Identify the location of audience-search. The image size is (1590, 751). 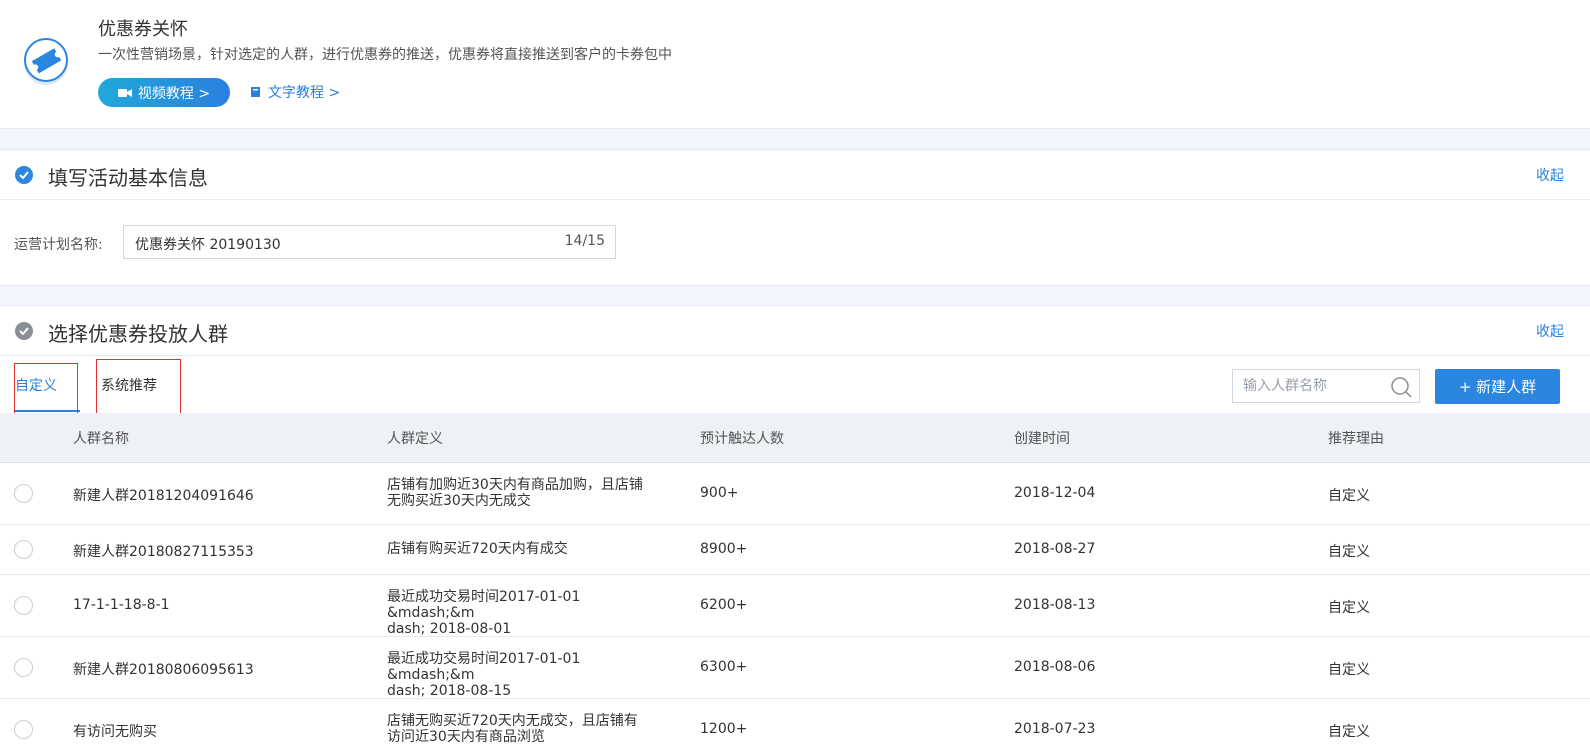
(1326, 386).